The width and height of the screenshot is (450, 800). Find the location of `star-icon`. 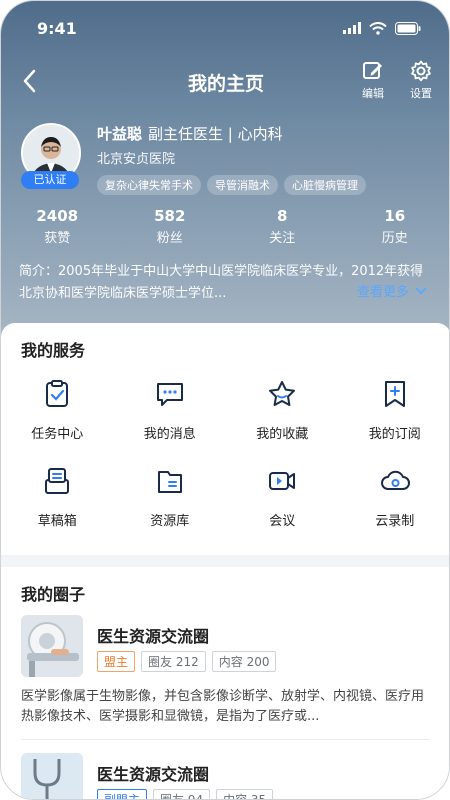

star-icon is located at coordinates (282, 393).